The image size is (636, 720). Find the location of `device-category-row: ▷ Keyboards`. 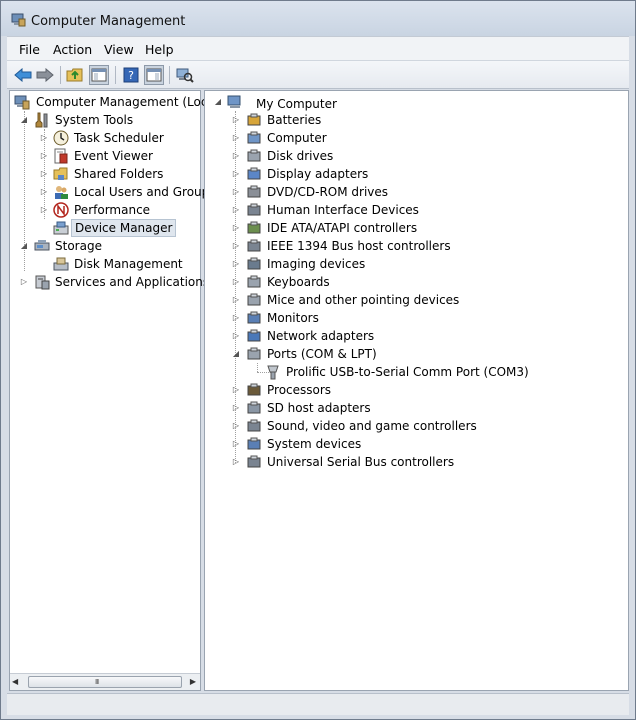

device-category-row: ▷ Keyboards is located at coordinates (415, 282).